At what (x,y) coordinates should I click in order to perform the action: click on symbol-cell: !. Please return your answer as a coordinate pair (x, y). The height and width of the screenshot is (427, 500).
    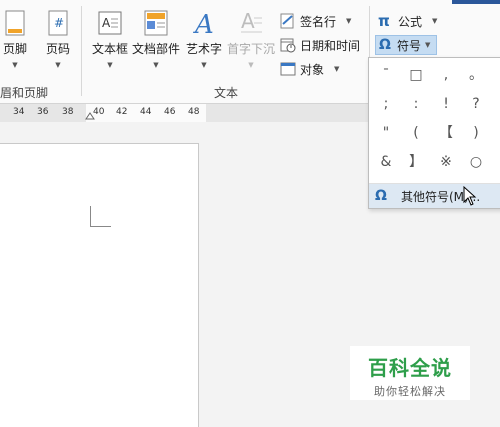
    Looking at the image, I should click on (446, 104).